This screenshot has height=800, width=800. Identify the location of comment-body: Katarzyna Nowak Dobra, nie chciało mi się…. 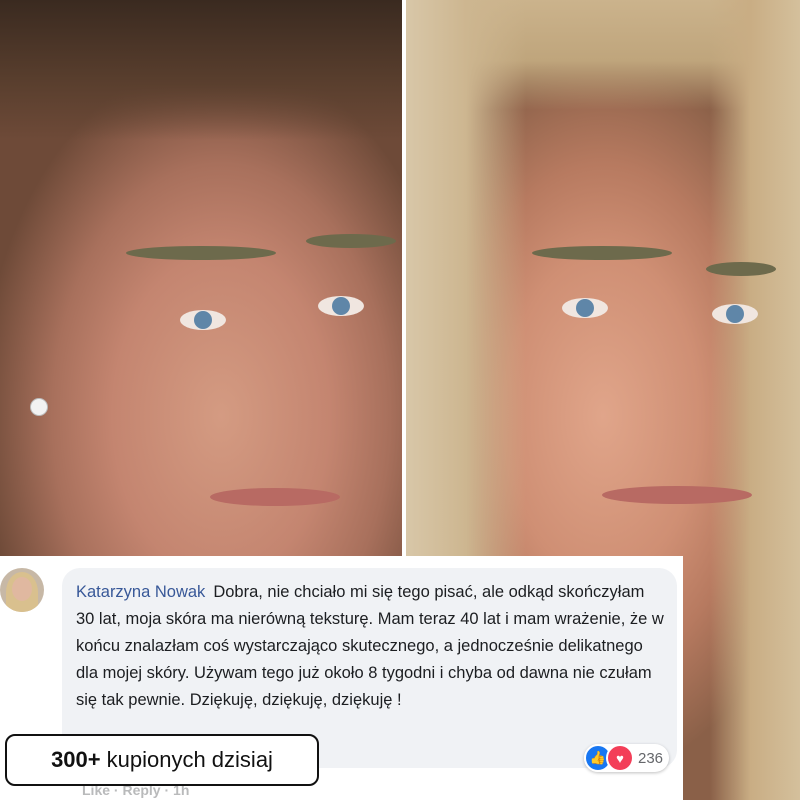
(371, 646).